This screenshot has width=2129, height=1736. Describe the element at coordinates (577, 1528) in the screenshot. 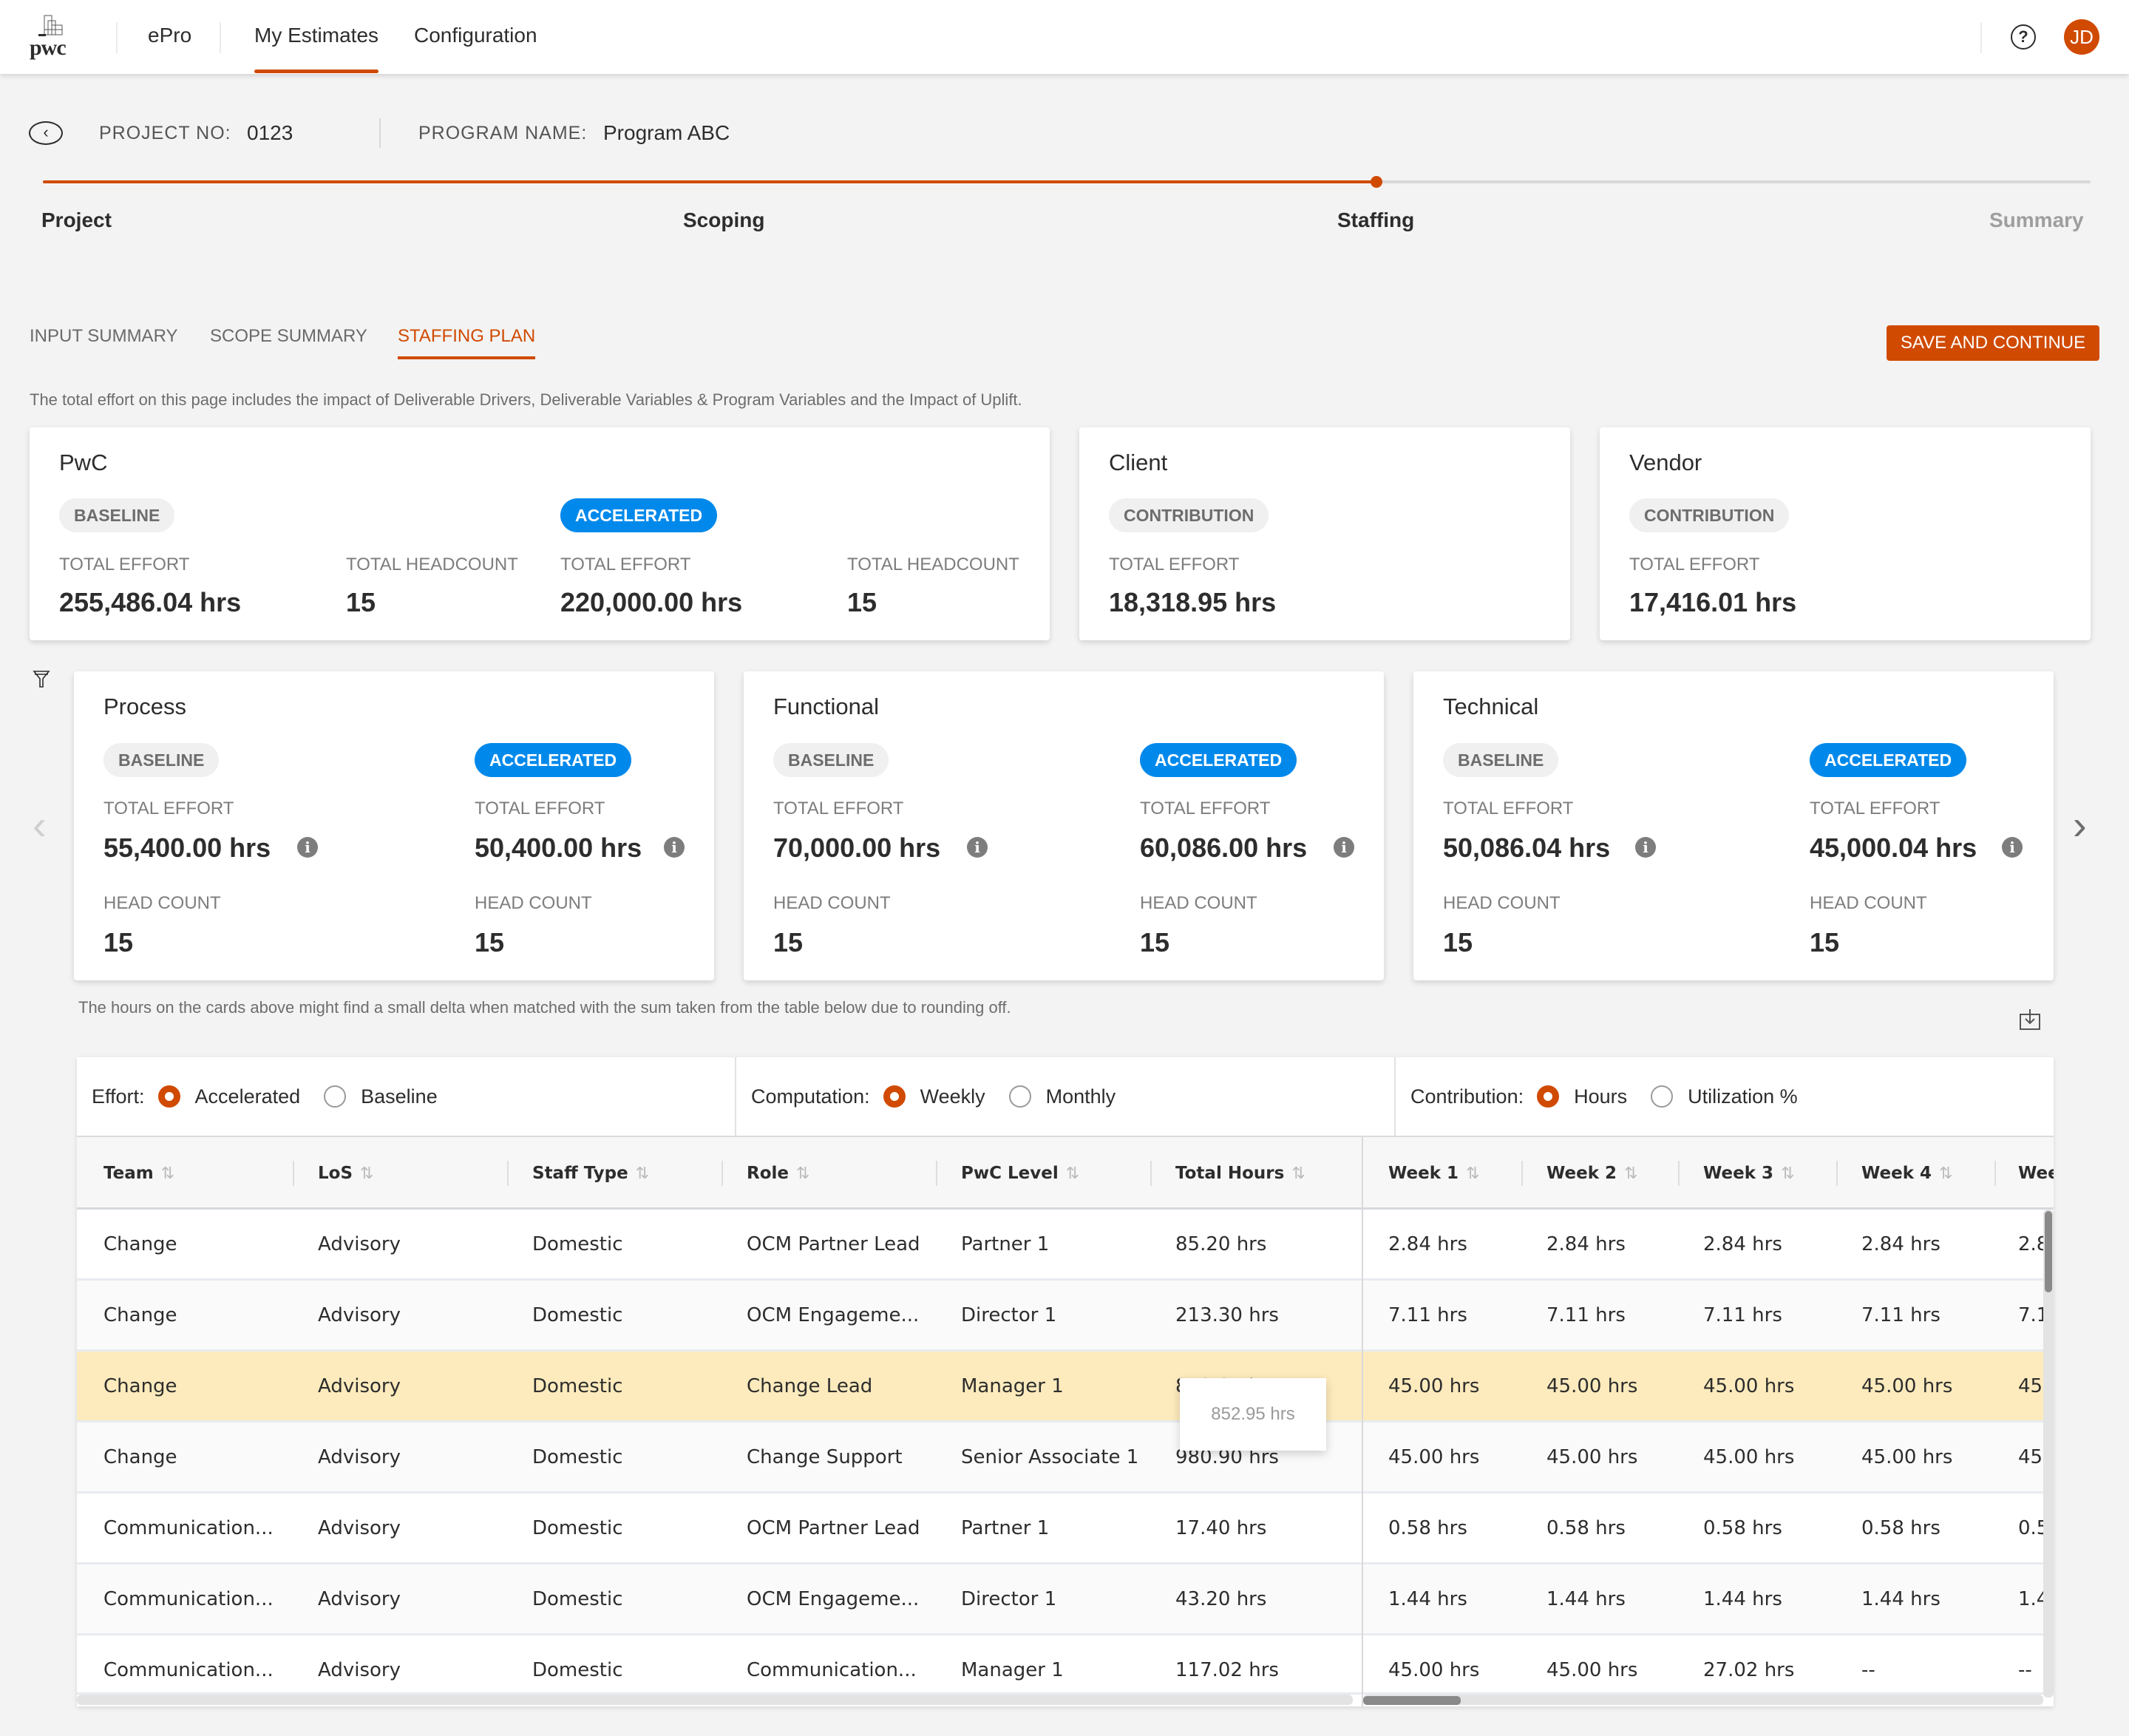

I see `table-cell: Domestic` at that location.